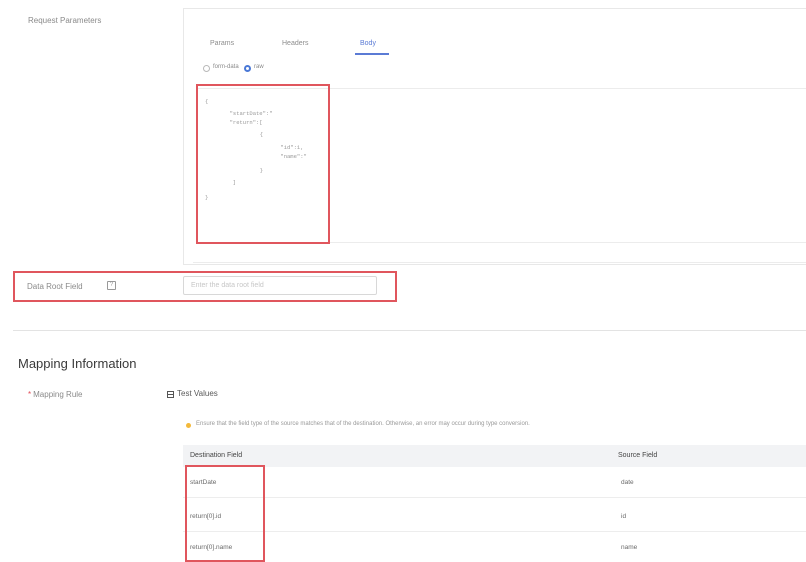 The width and height of the screenshot is (806, 562). I want to click on radio-form-data, so click(206, 68).